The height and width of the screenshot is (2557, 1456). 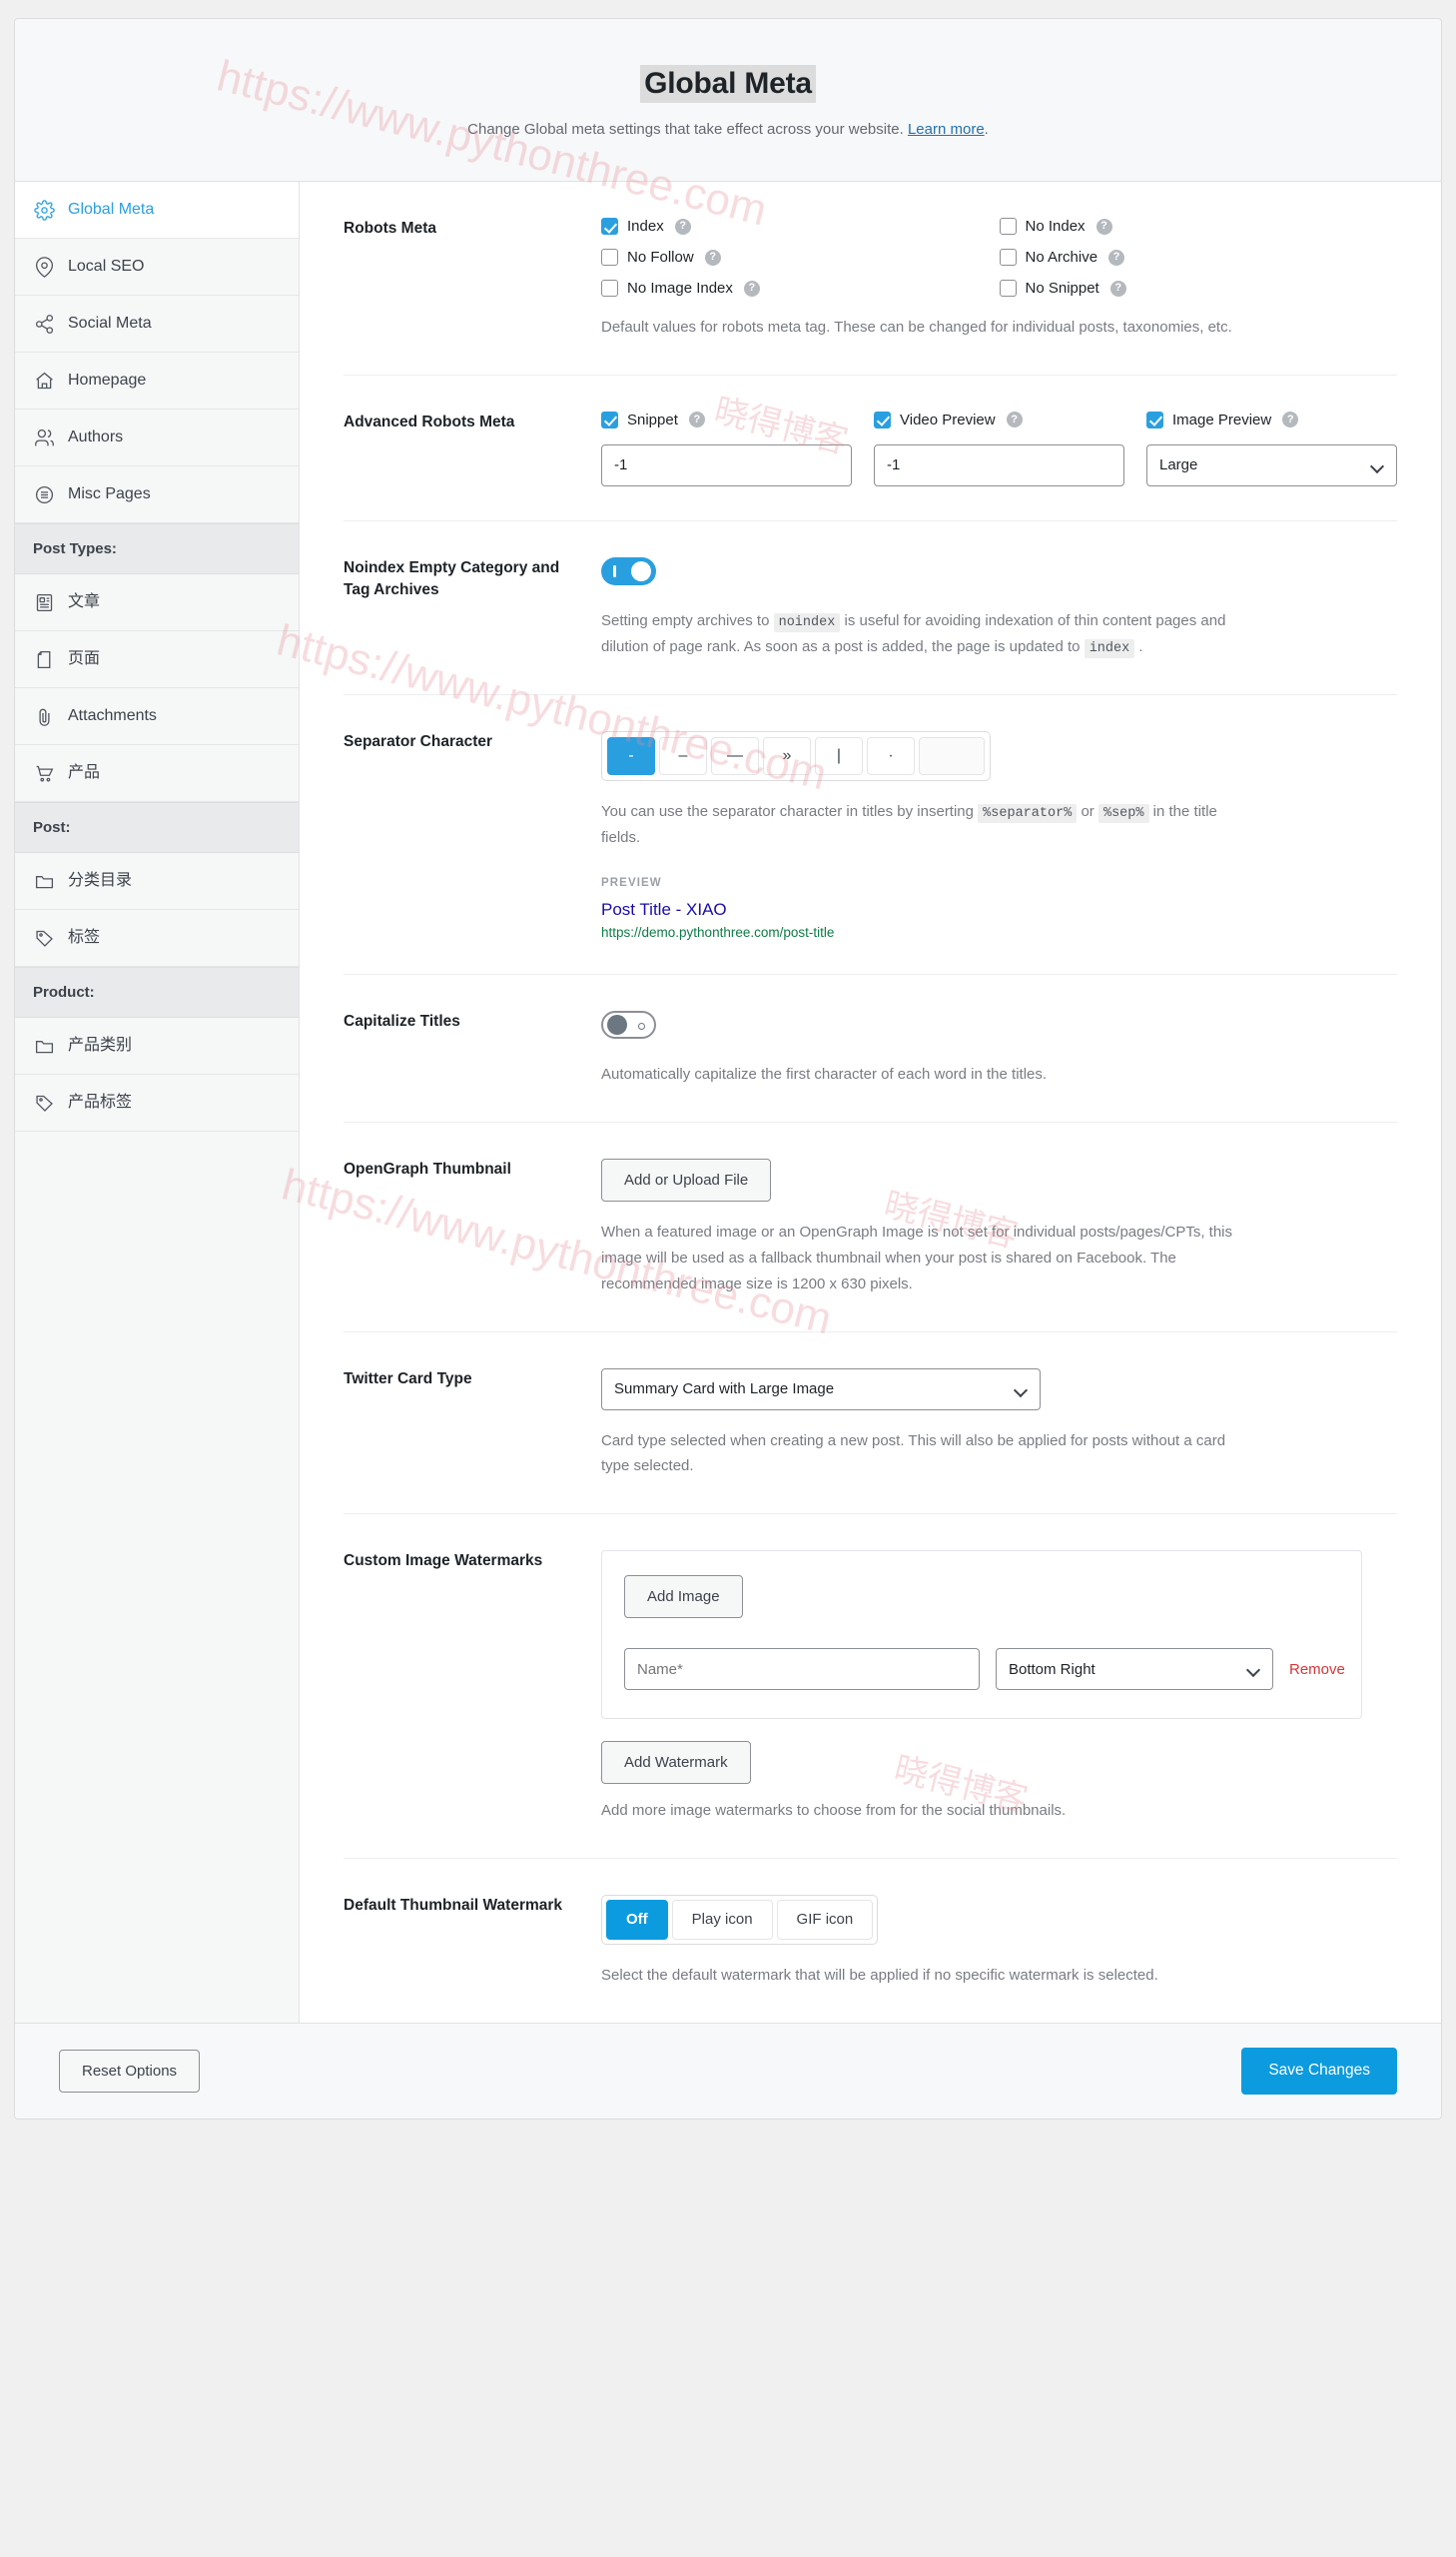 What do you see at coordinates (628, 570) in the screenshot?
I see `noindex-empty-toggle` at bounding box center [628, 570].